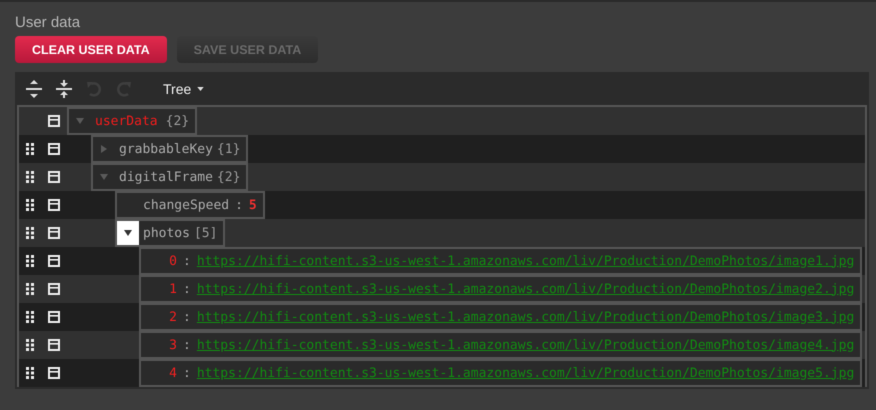  What do you see at coordinates (34, 89) in the screenshot?
I see `expand-all-icon` at bounding box center [34, 89].